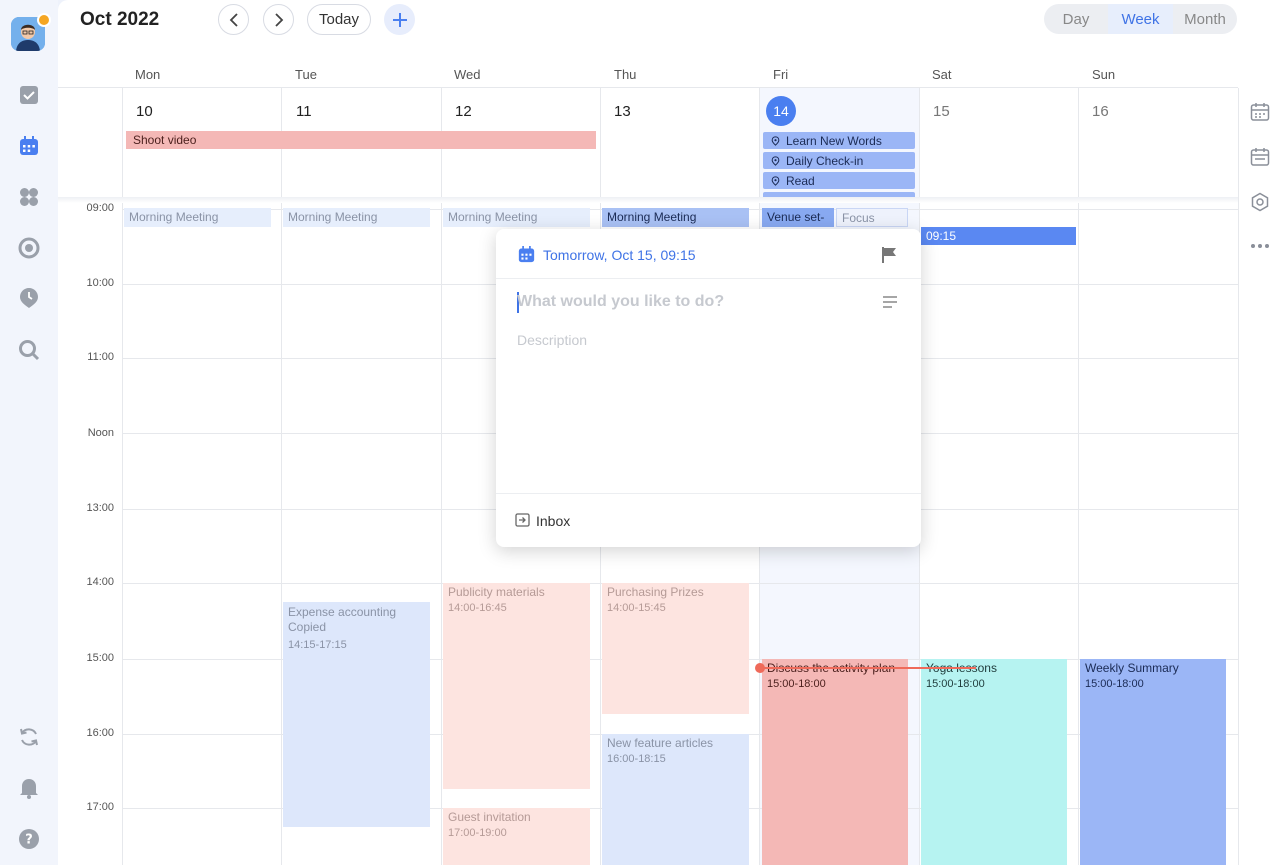 This screenshot has height=865, width=1280. I want to click on allday-more-indicator, so click(839, 194).